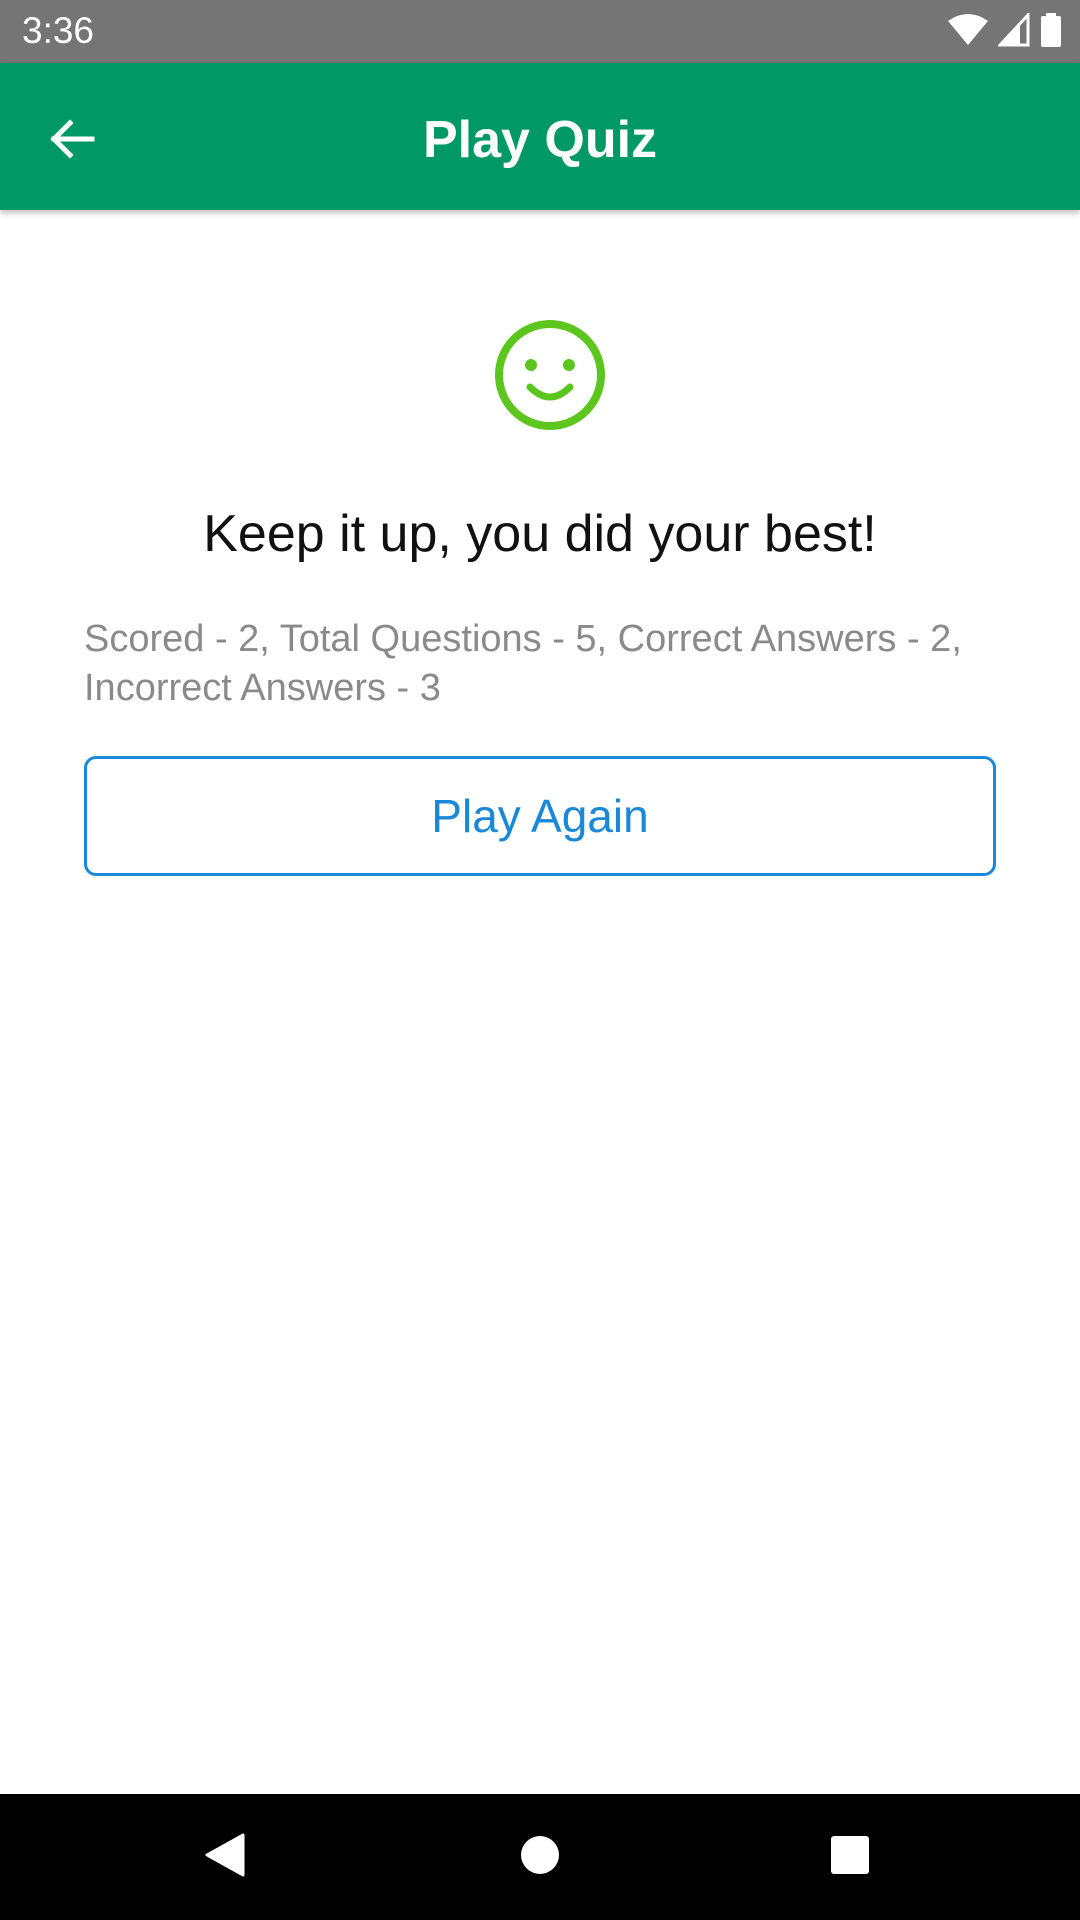  I want to click on status-bar: 3:36, so click(540, 31).